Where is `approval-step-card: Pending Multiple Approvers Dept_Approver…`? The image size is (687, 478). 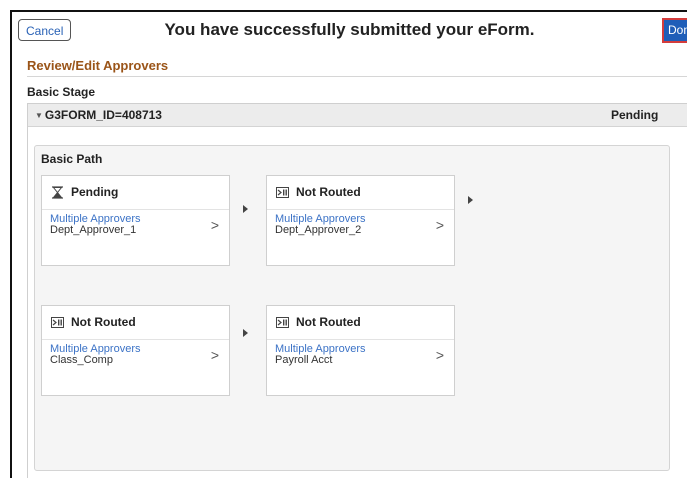 approval-step-card: Pending Multiple Approvers Dept_Approver… is located at coordinates (135, 220).